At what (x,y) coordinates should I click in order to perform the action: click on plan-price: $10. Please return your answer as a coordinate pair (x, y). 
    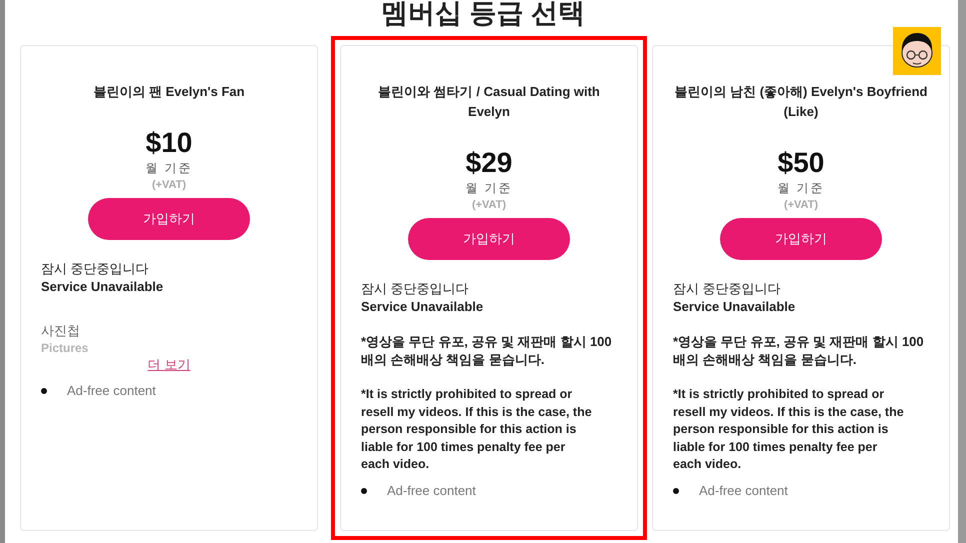
    Looking at the image, I should click on (169, 143).